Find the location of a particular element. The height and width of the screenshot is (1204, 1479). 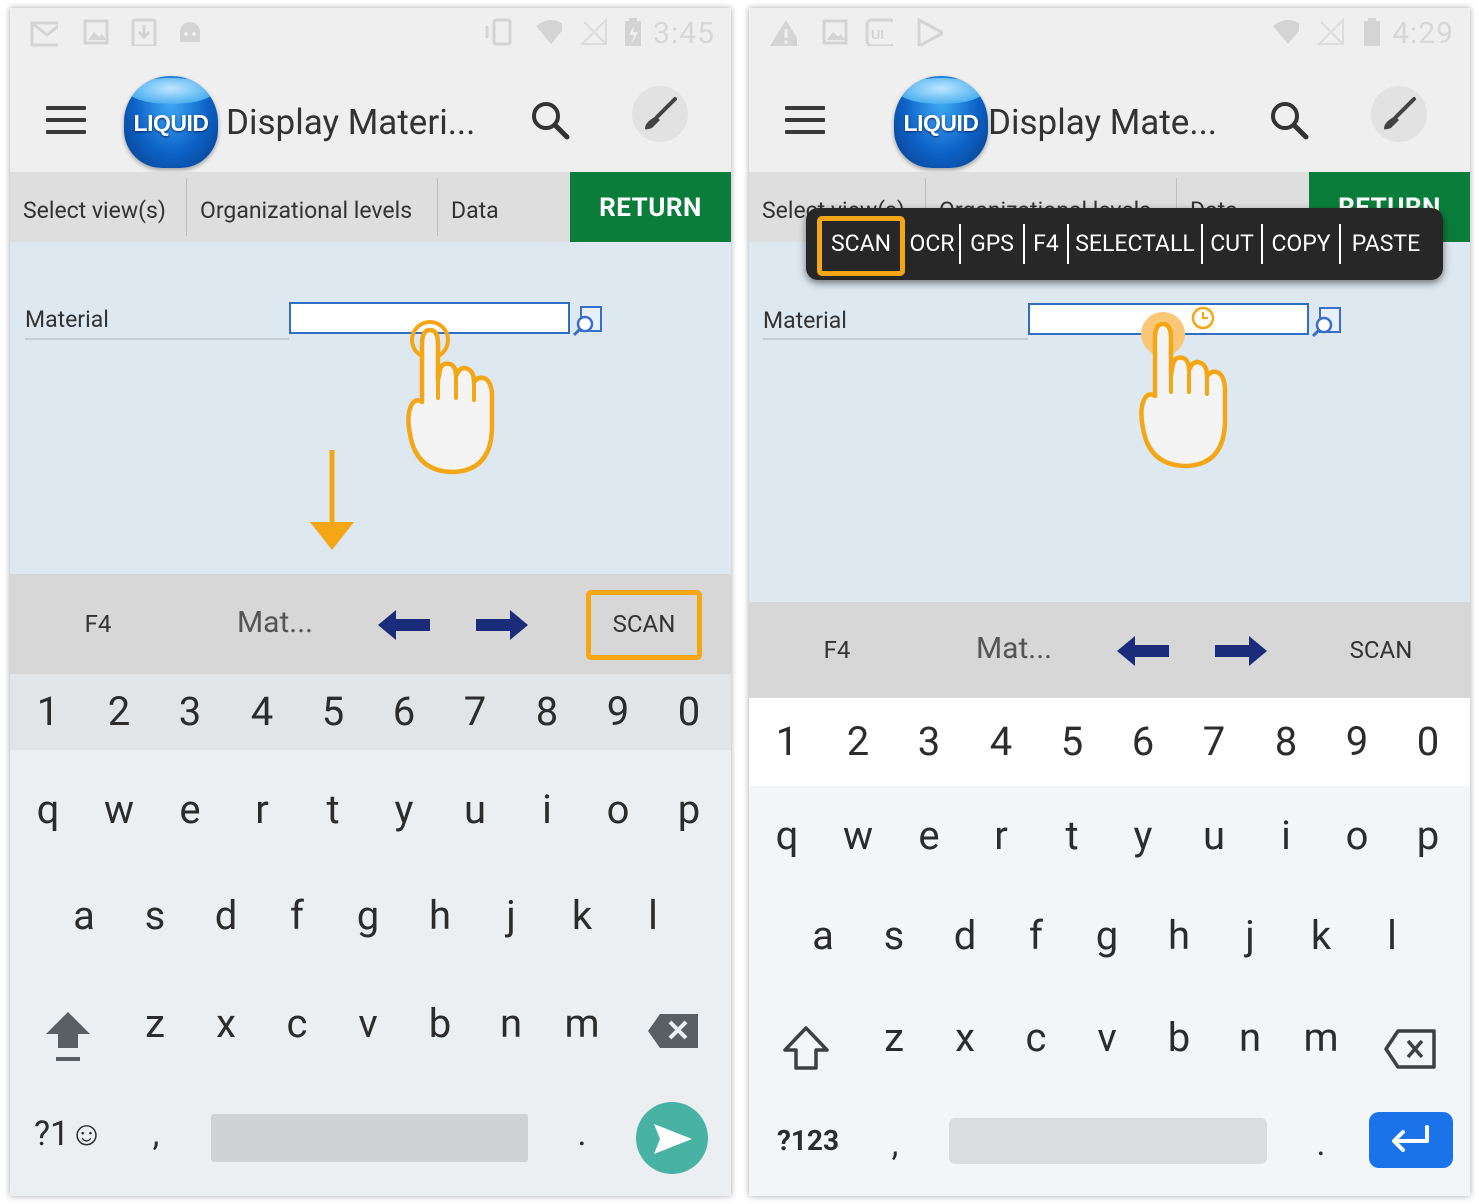

key-comma: , is located at coordinates (895, 1144).